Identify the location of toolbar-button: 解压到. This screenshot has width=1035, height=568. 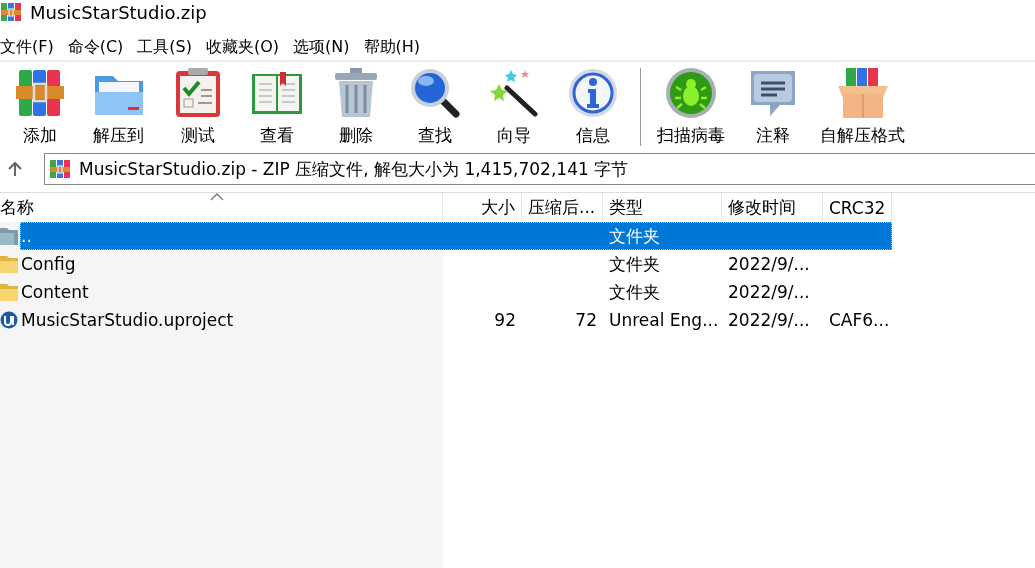
(118, 106).